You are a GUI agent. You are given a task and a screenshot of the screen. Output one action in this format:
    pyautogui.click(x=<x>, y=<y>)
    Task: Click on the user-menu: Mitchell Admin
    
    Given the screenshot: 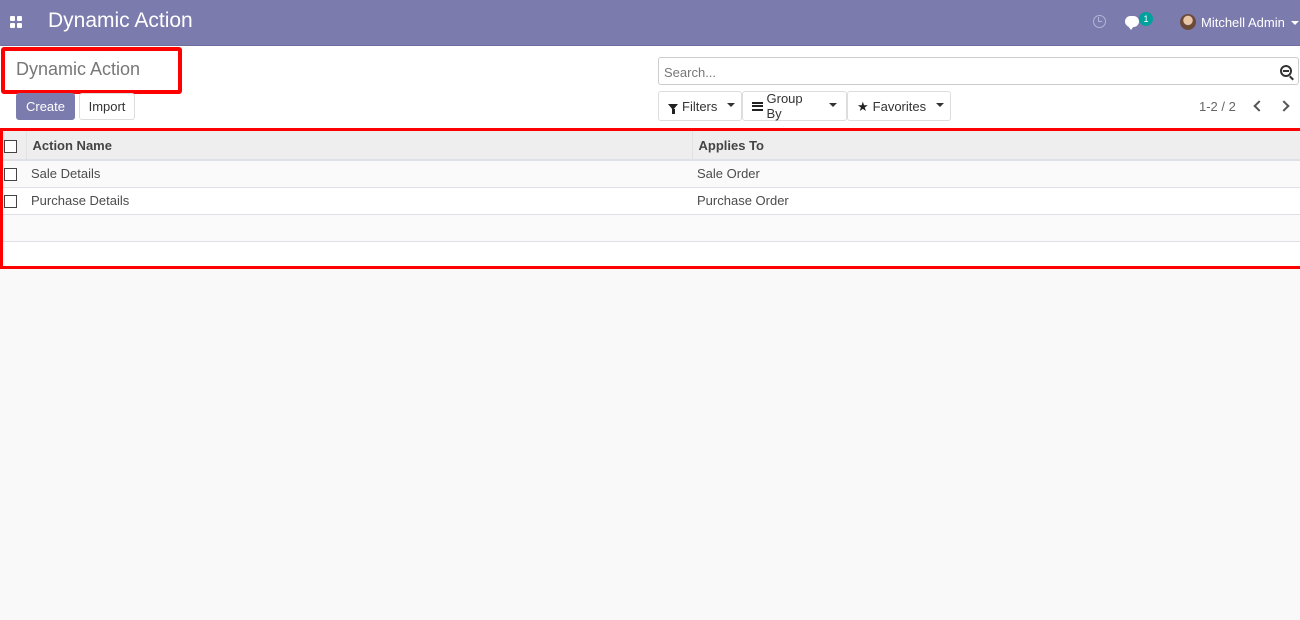 What is the action you would take?
    pyautogui.click(x=1243, y=22)
    